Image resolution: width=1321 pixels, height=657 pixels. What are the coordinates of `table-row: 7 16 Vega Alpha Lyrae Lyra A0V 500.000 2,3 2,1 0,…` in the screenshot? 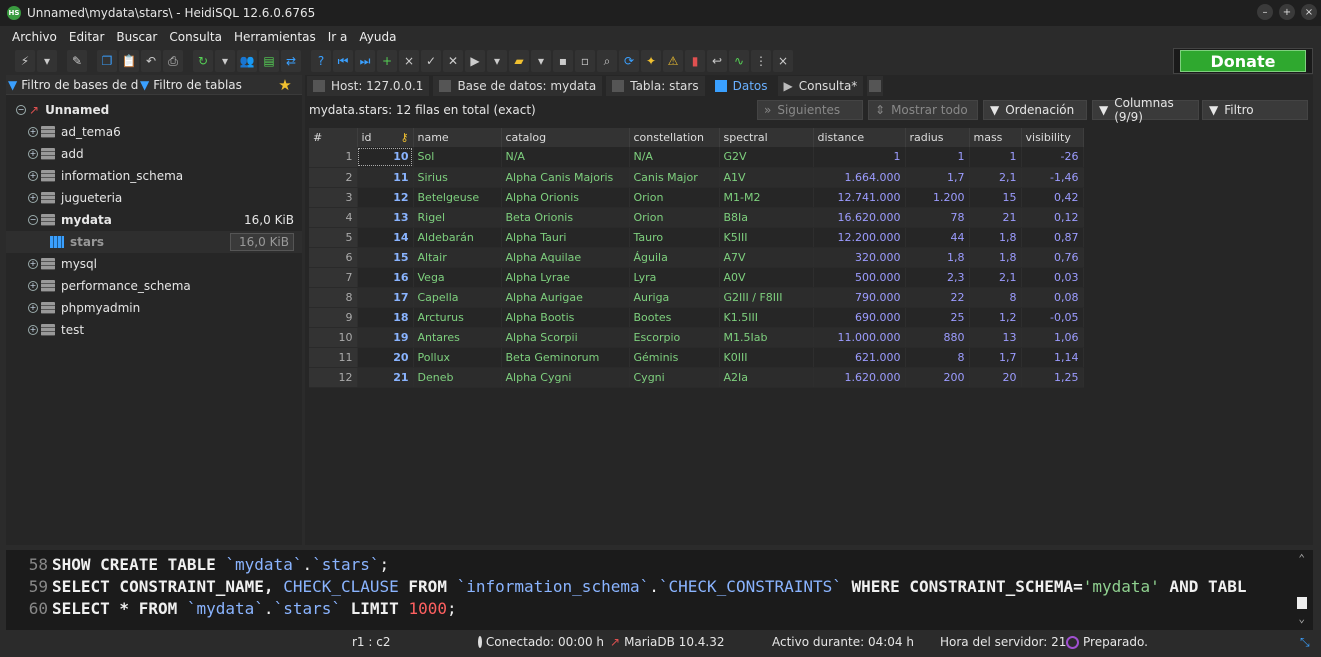 It's located at (696, 277).